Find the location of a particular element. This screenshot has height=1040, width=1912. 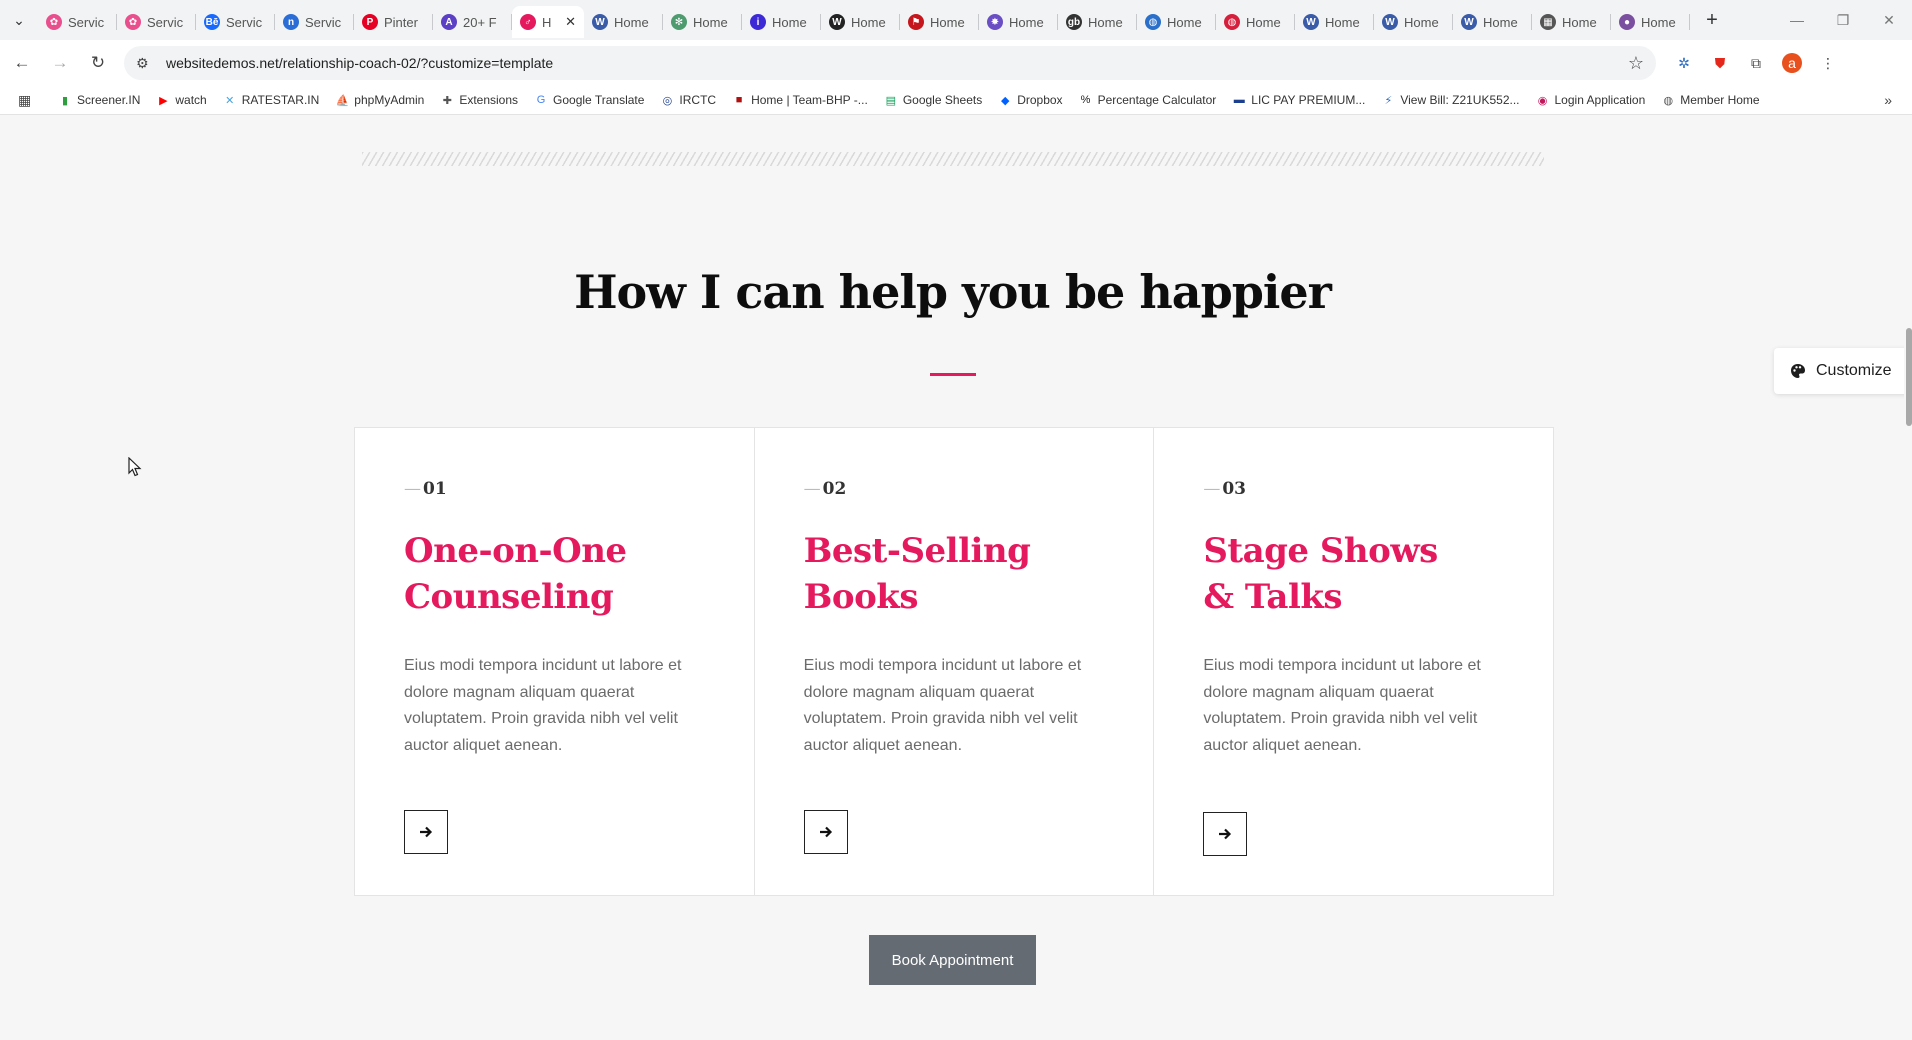

bookmark-item: ◎ IRCTC is located at coordinates (688, 100).